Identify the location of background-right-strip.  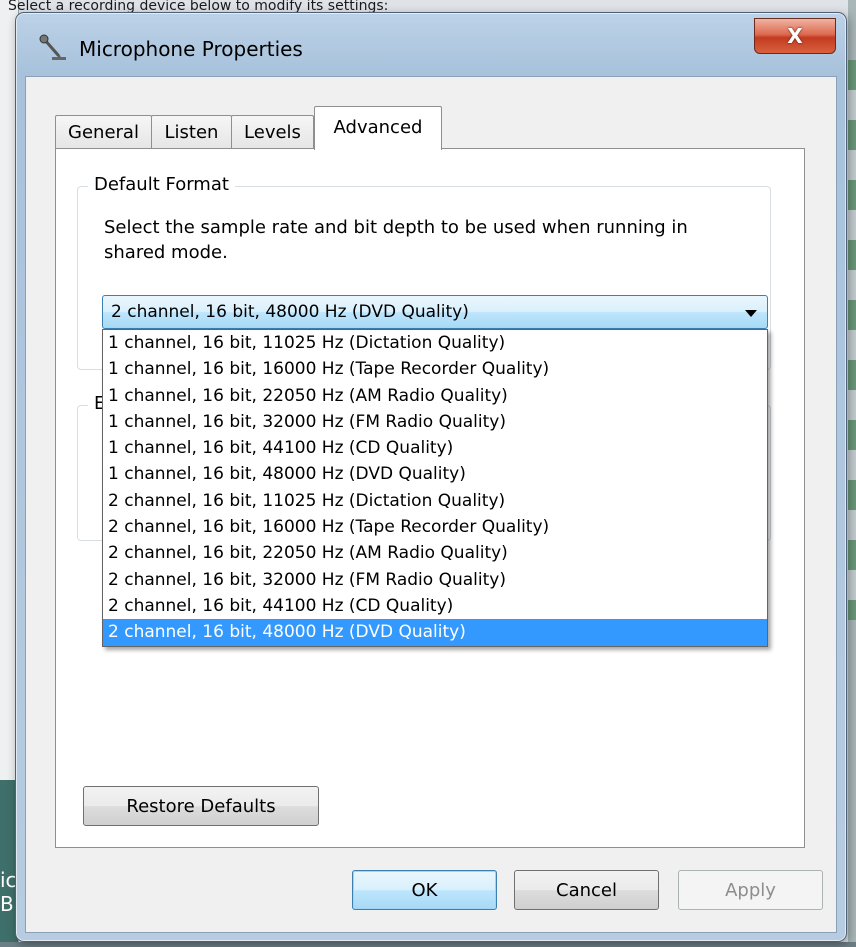
(852, 340).